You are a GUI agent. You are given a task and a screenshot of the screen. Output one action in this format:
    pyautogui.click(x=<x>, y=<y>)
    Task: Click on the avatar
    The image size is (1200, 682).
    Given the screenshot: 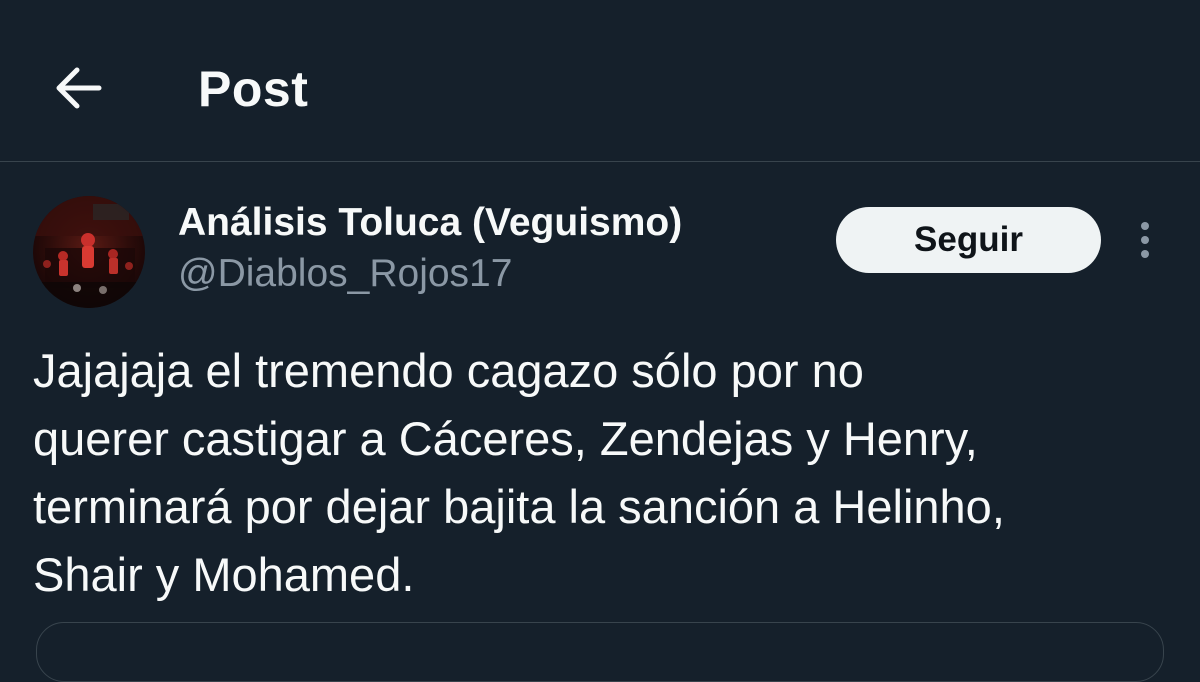 What is the action you would take?
    pyautogui.click(x=89, y=252)
    